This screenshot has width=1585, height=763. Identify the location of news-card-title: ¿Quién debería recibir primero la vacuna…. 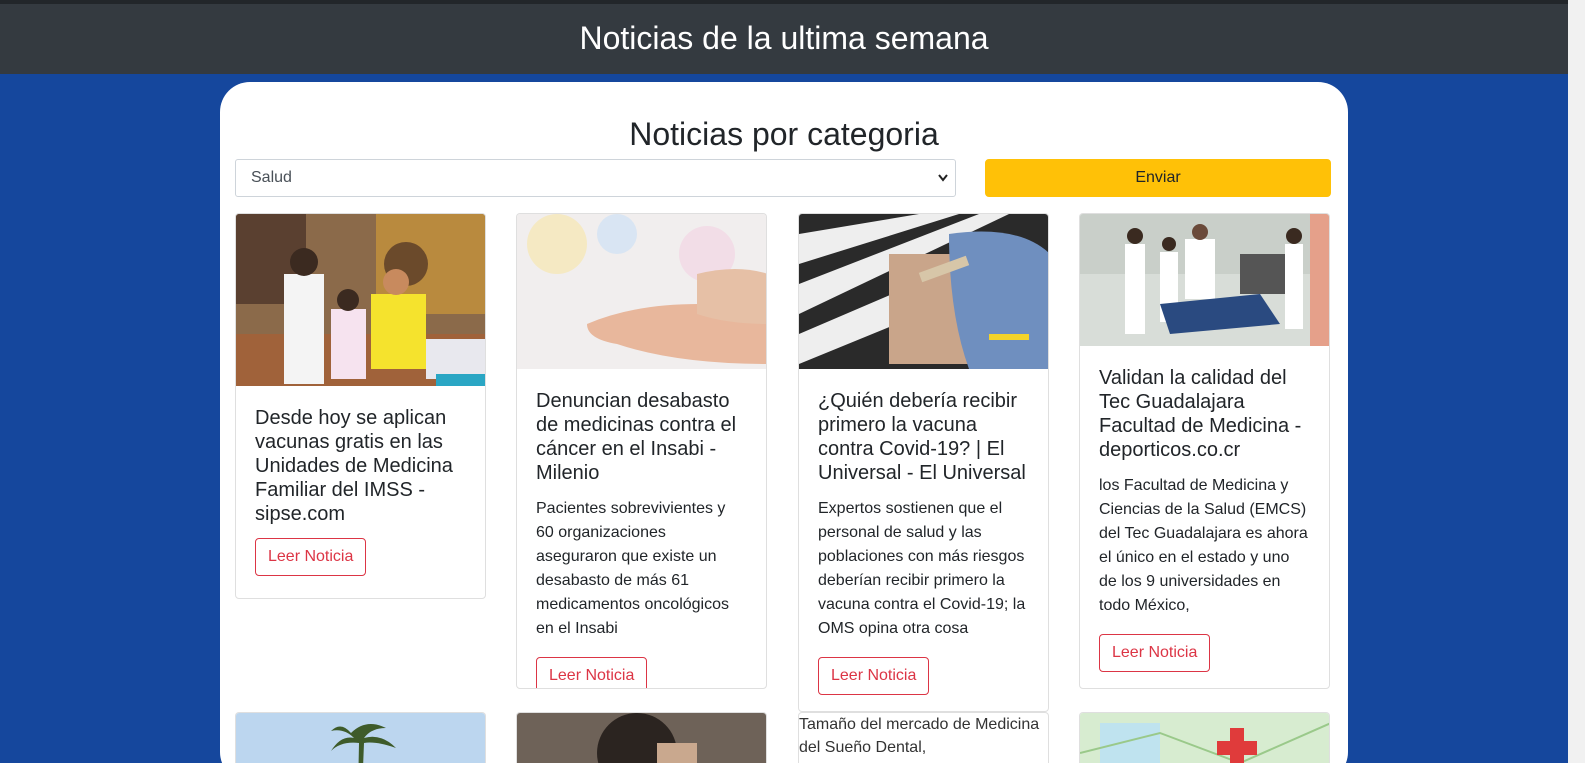
(922, 437).